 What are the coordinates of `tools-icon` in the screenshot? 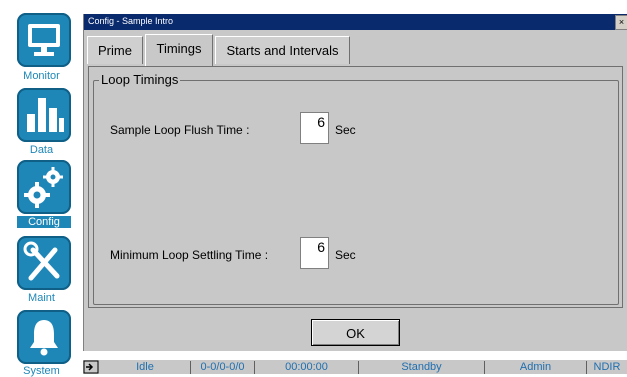 It's located at (41, 261).